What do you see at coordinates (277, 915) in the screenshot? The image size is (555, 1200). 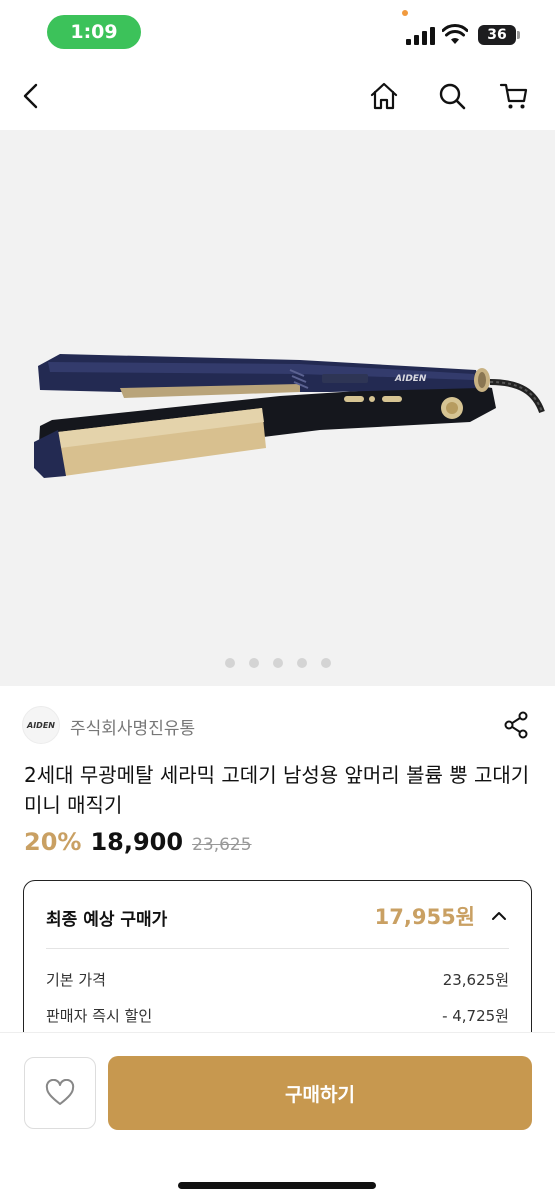 I see `final-price-header: 최종 예상 구매가 17,955원` at bounding box center [277, 915].